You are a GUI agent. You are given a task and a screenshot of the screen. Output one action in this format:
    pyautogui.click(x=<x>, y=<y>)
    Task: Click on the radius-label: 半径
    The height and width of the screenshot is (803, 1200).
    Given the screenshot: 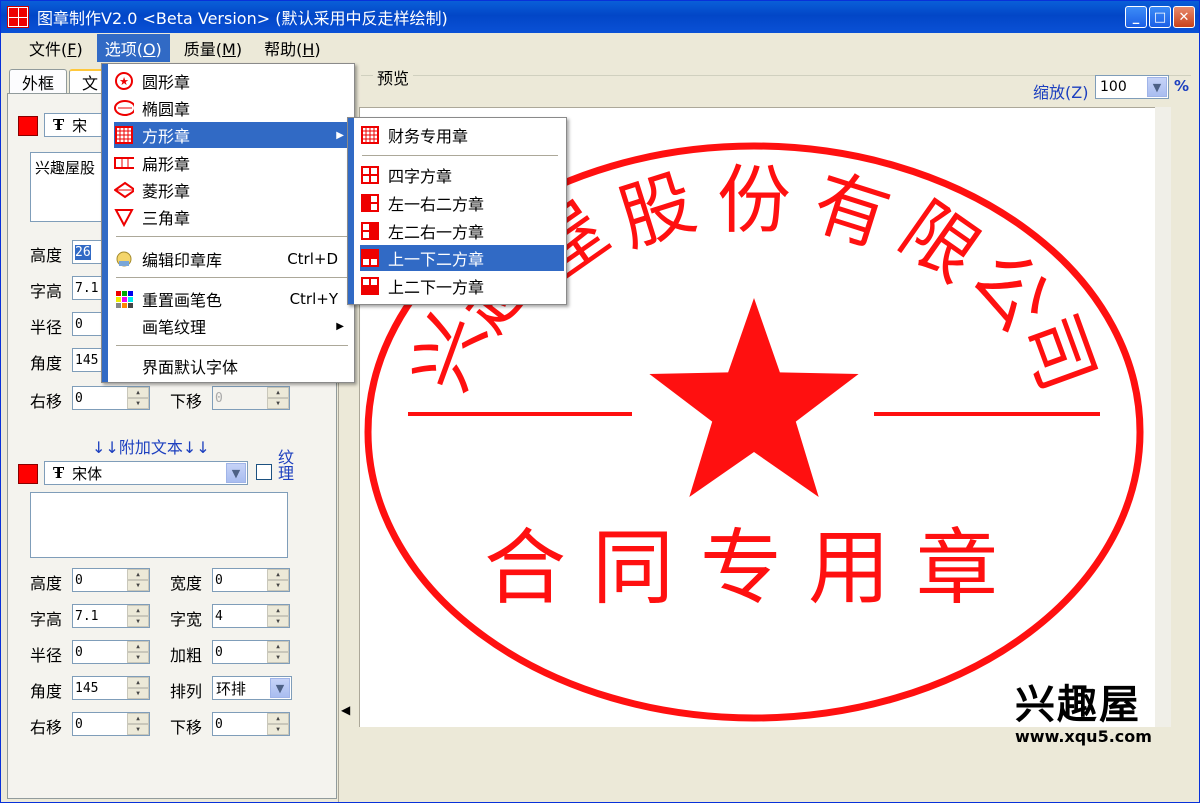 What is the action you would take?
    pyautogui.click(x=46, y=327)
    